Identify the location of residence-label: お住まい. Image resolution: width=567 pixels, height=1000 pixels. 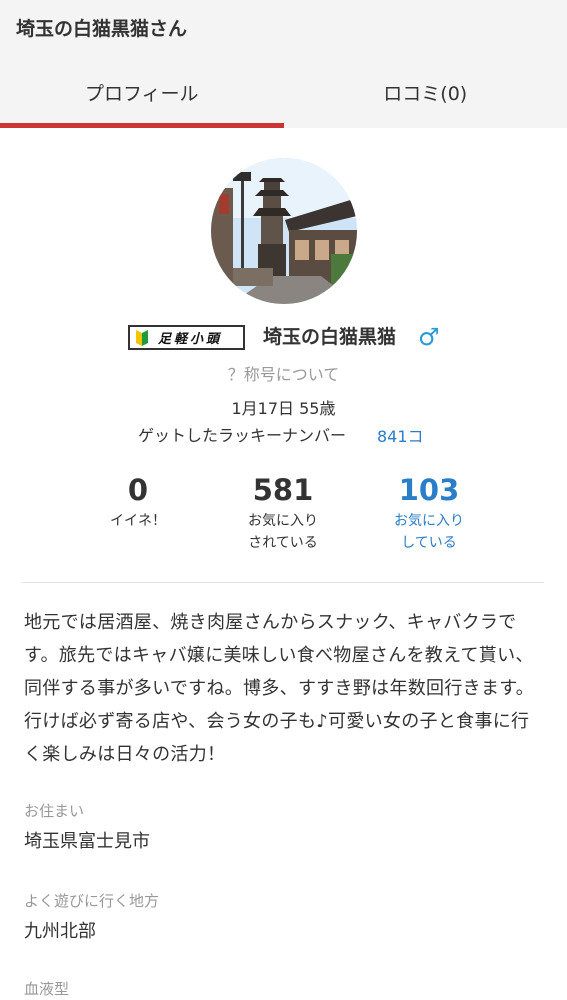
(54, 811).